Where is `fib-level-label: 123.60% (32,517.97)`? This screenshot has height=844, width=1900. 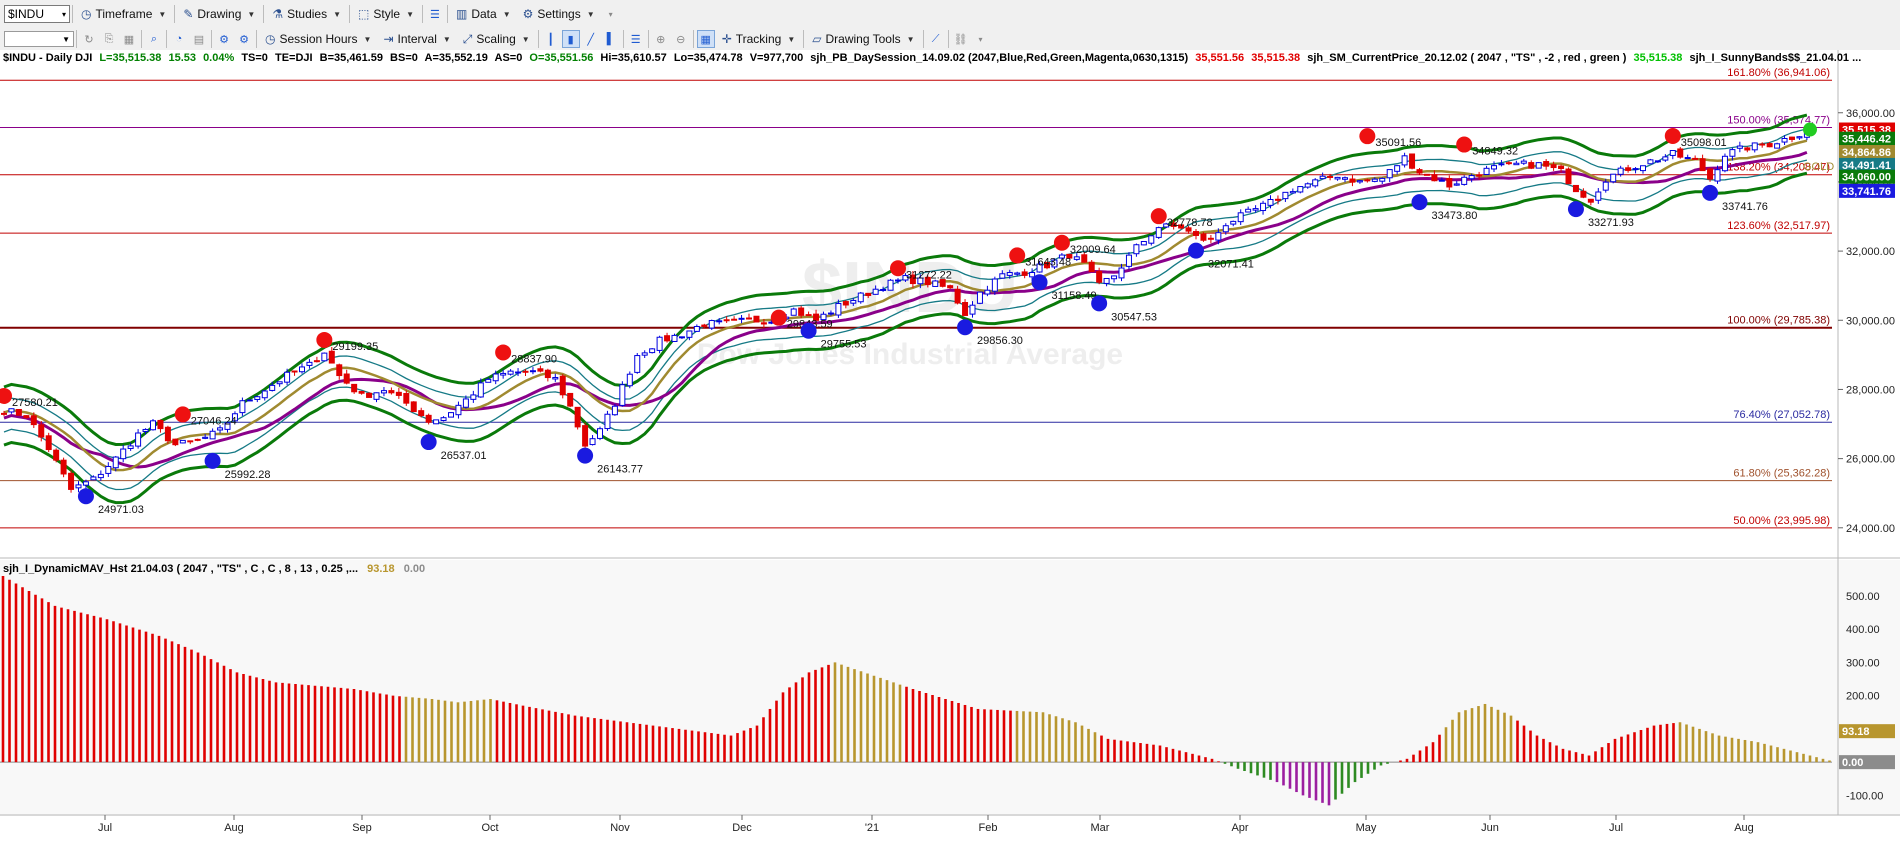
fib-level-label: 123.60% (32,517.97) is located at coordinates (1778, 226).